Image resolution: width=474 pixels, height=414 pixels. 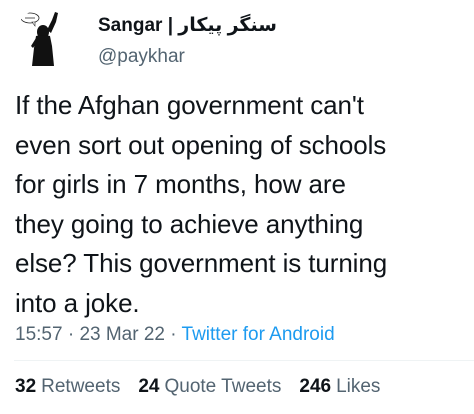 I want to click on quote-tweets-count: 24, so click(x=149, y=386).